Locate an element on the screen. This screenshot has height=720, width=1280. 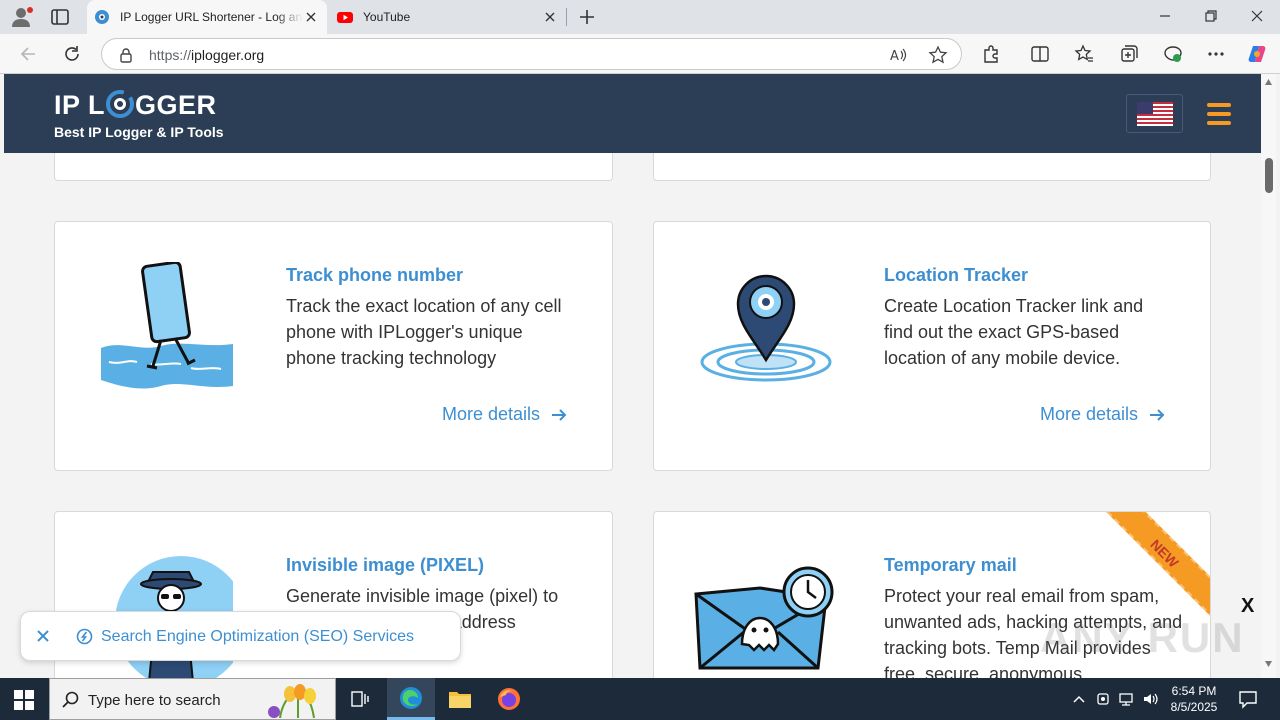
refresh-icon is located at coordinates (72, 54).